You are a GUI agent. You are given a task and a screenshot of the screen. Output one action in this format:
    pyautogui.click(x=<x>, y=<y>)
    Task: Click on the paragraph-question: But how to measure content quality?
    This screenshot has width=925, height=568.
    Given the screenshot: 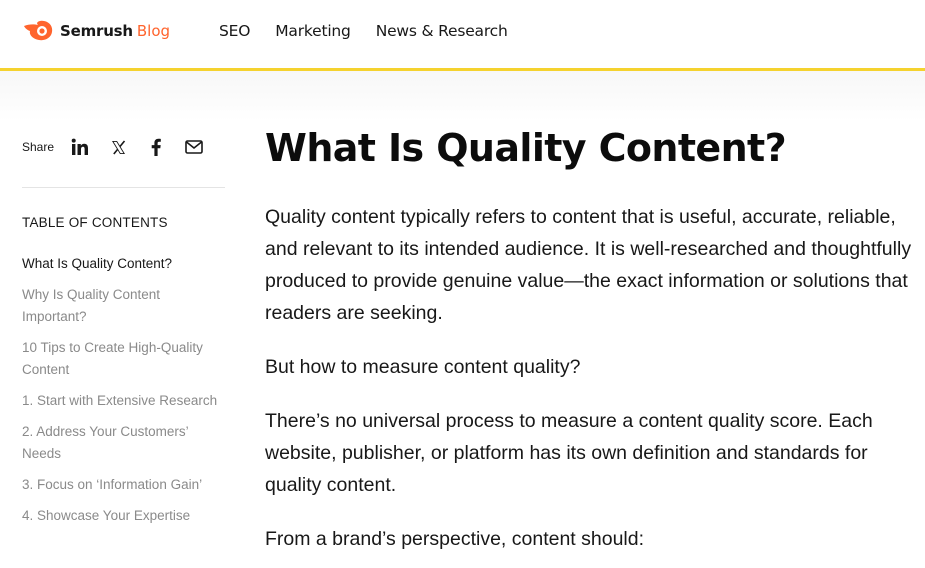 What is the action you would take?
    pyautogui.click(x=423, y=367)
    